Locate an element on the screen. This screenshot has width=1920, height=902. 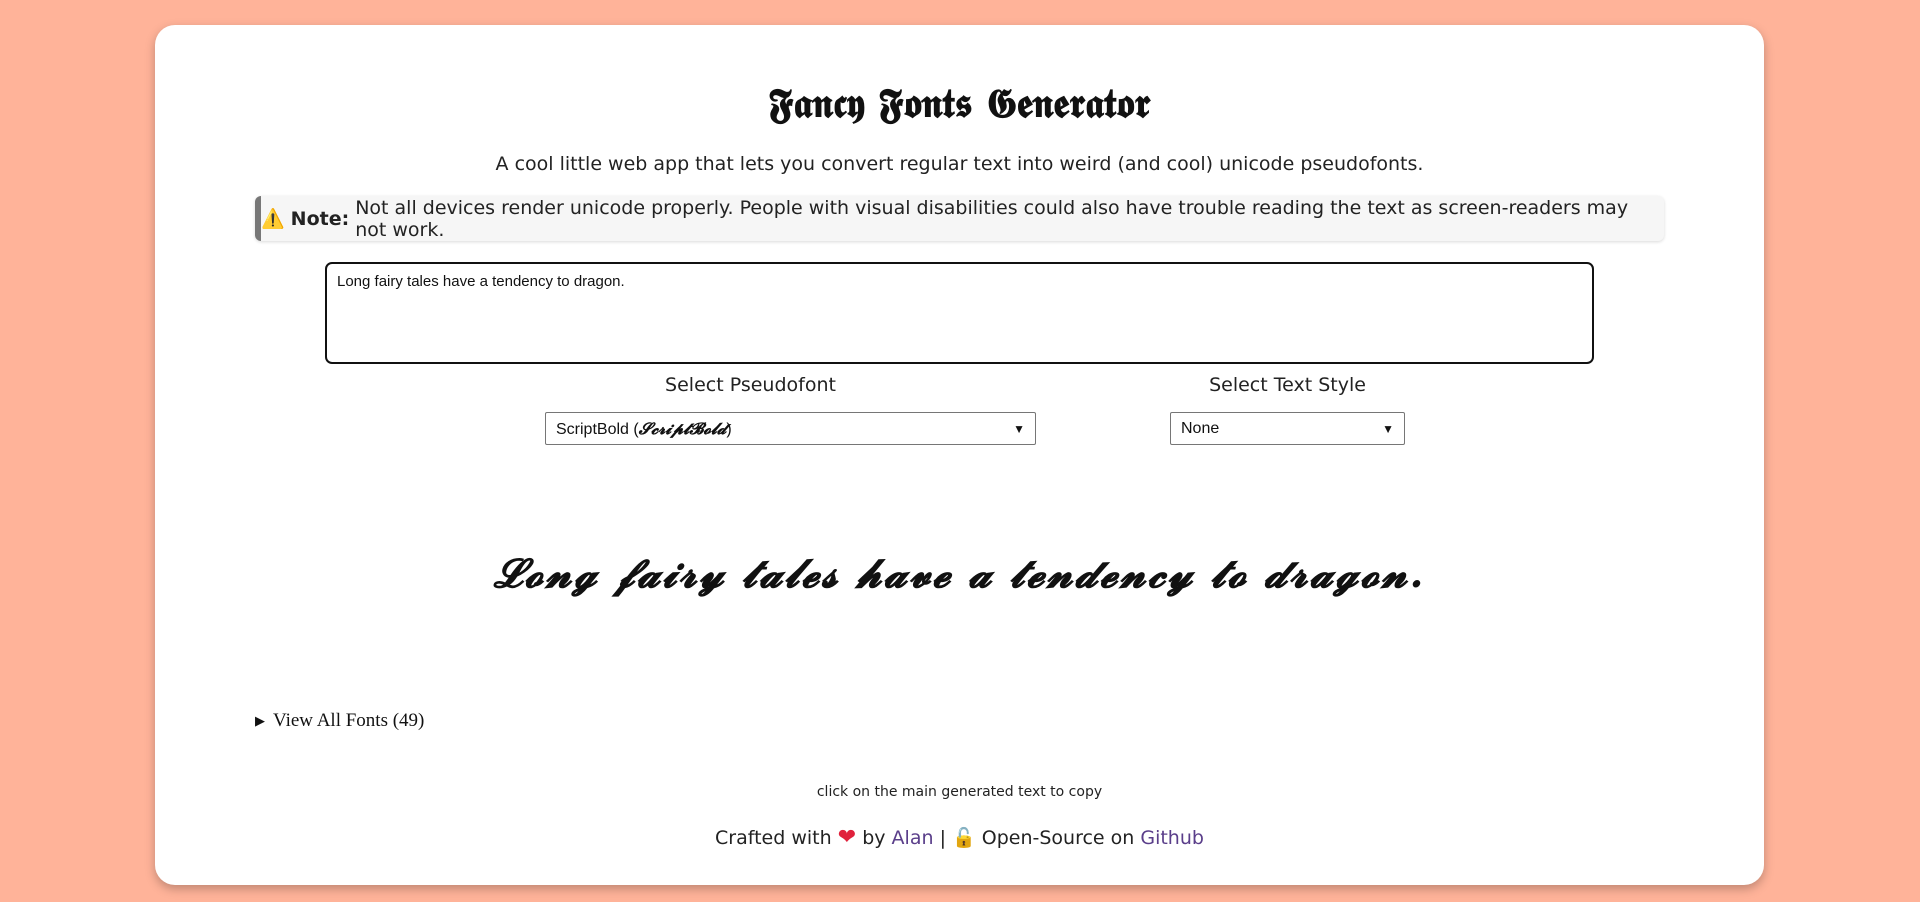
note-label: Note: is located at coordinates (320, 218).